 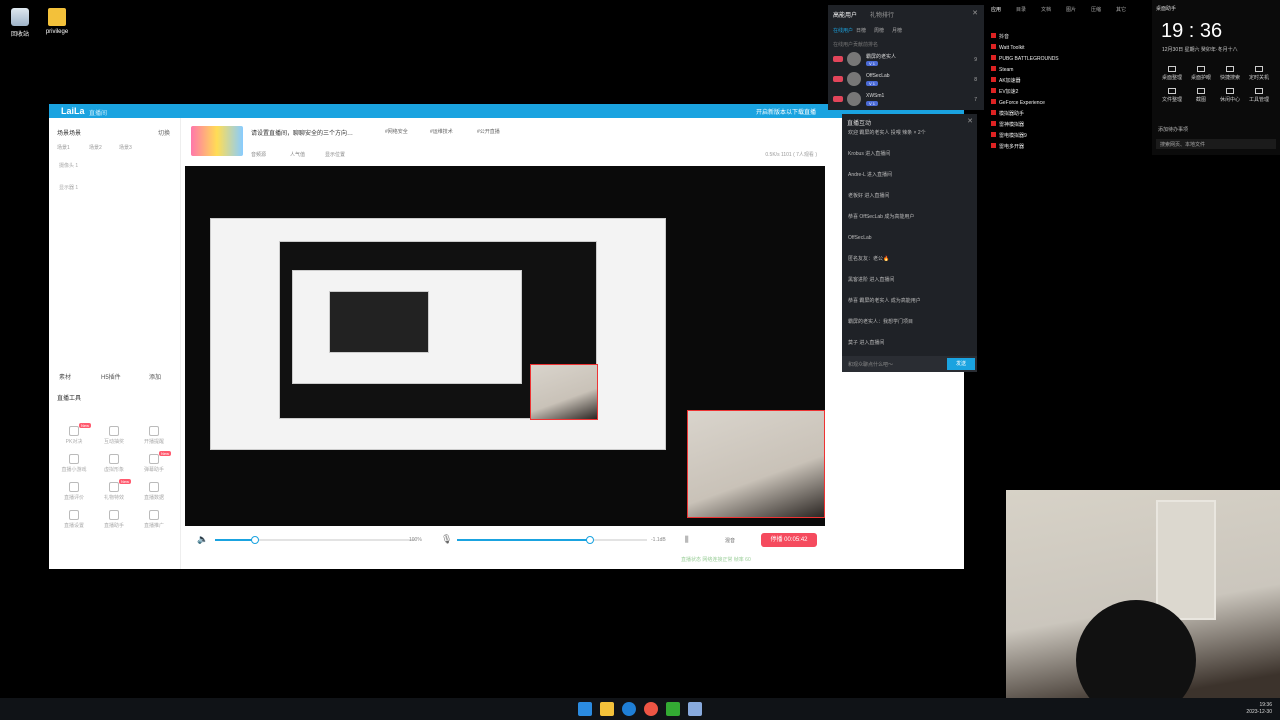 What do you see at coordinates (1172, 73) in the screenshot?
I see `widget-button: 桌面整理` at bounding box center [1172, 73].